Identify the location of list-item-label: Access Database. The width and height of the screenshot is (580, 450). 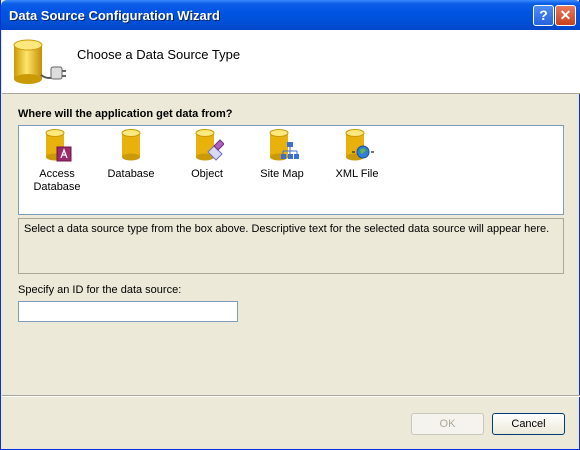
(57, 180).